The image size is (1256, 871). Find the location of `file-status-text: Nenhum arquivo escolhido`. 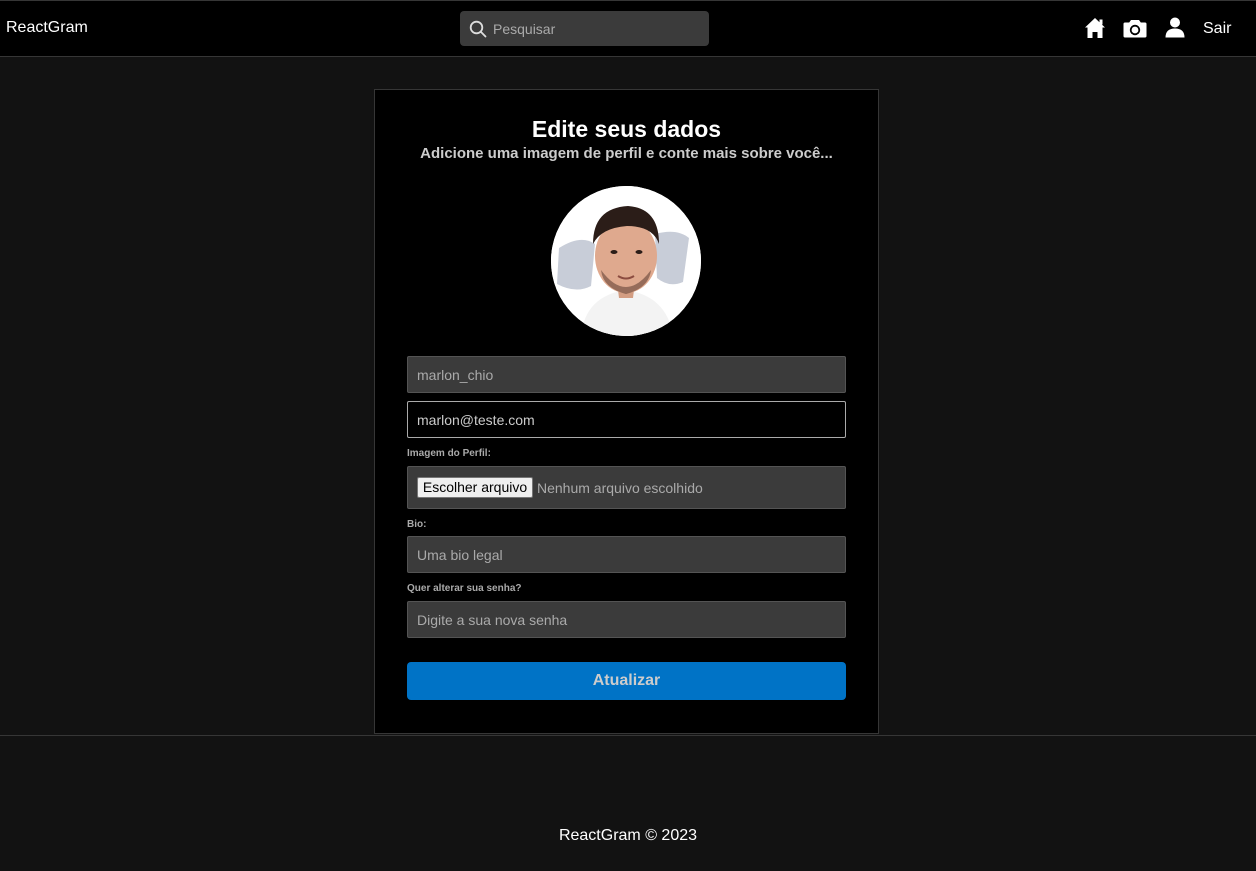

file-status-text: Nenhum arquivo escolhido is located at coordinates (620, 488).